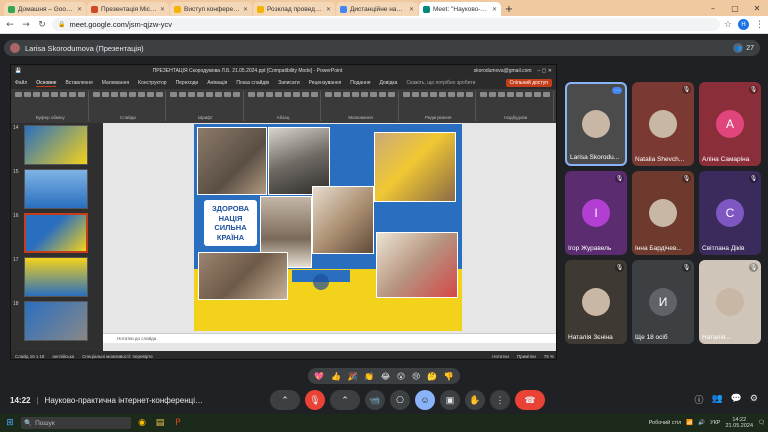 The height and width of the screenshot is (432, 768). I want to click on new-tab-button: +, so click(509, 9).